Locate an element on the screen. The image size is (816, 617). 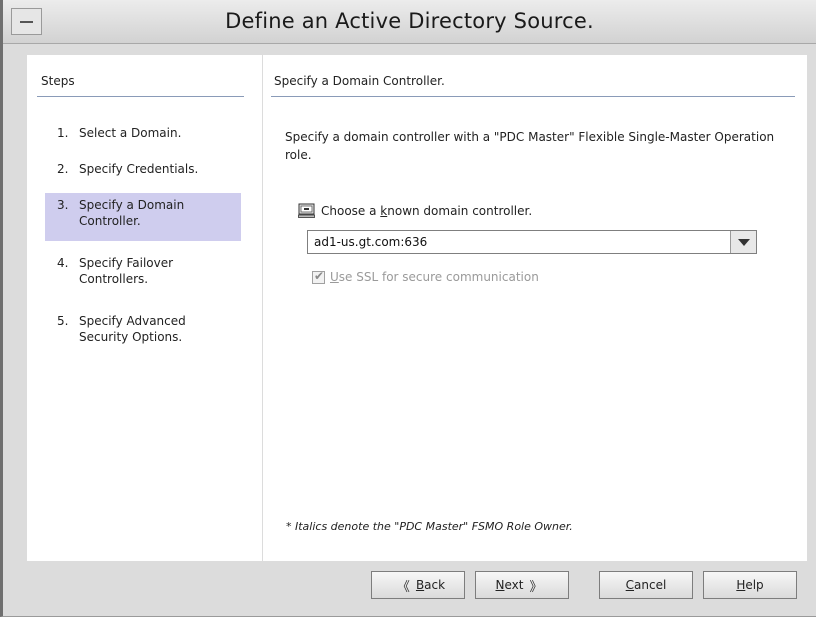
help-button: Help is located at coordinates (750, 585).